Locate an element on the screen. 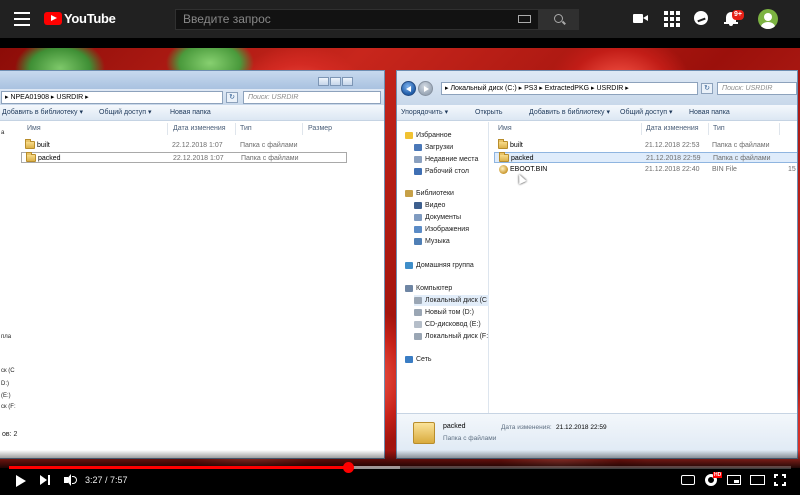 This screenshot has width=800, height=495. list-item: EBOOT.BIN 21.12.2018 22:40 BIN File 15 is located at coordinates (645, 169).